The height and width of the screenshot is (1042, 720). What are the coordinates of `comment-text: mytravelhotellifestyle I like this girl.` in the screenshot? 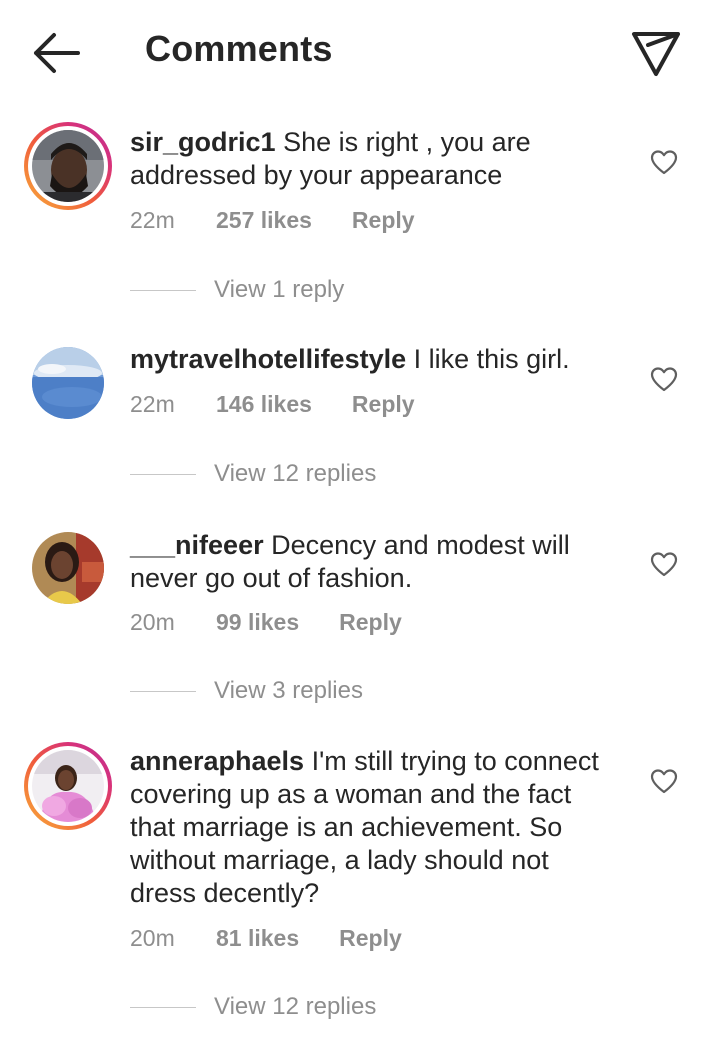 It's located at (375, 359).